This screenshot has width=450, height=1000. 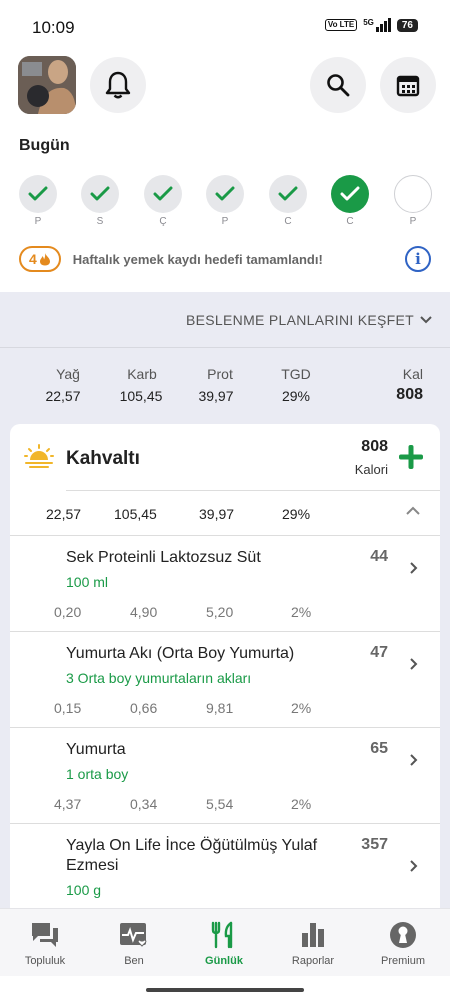 I want to click on nav-raporlar: Raporlar, so click(x=313, y=944).